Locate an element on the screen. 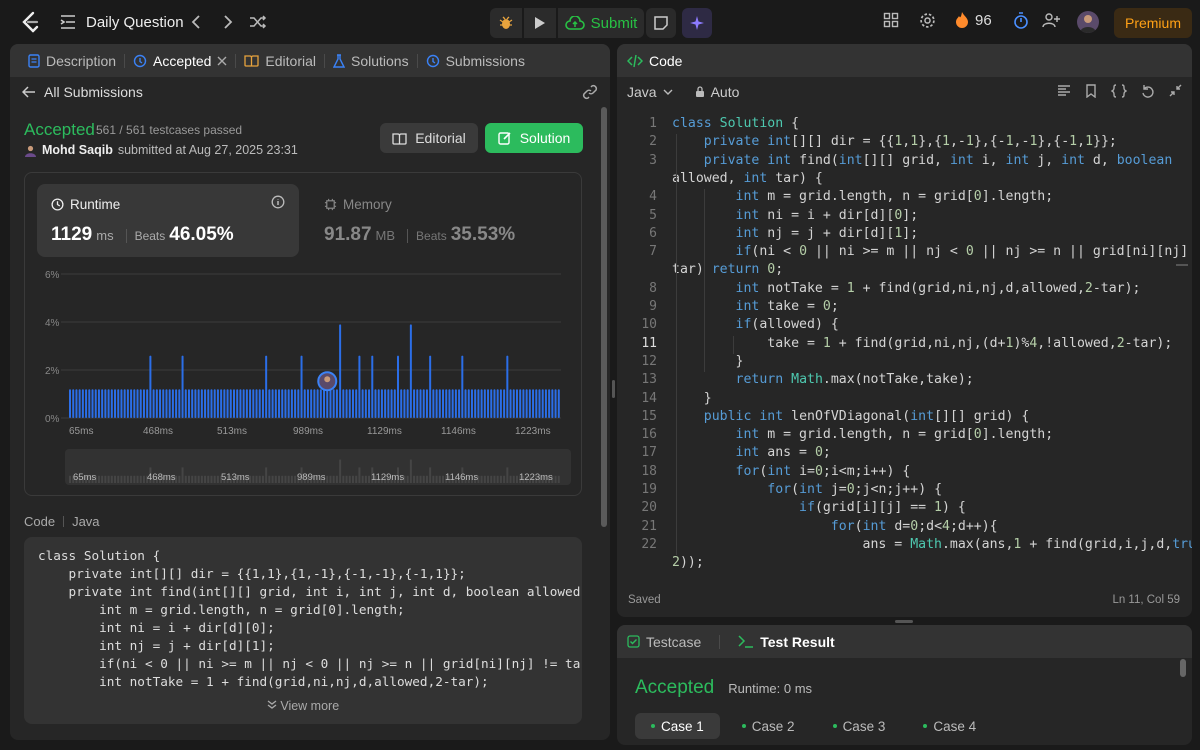 This screenshot has height=750, width=1200. code-line: if(allowed) { is located at coordinates (755, 324).